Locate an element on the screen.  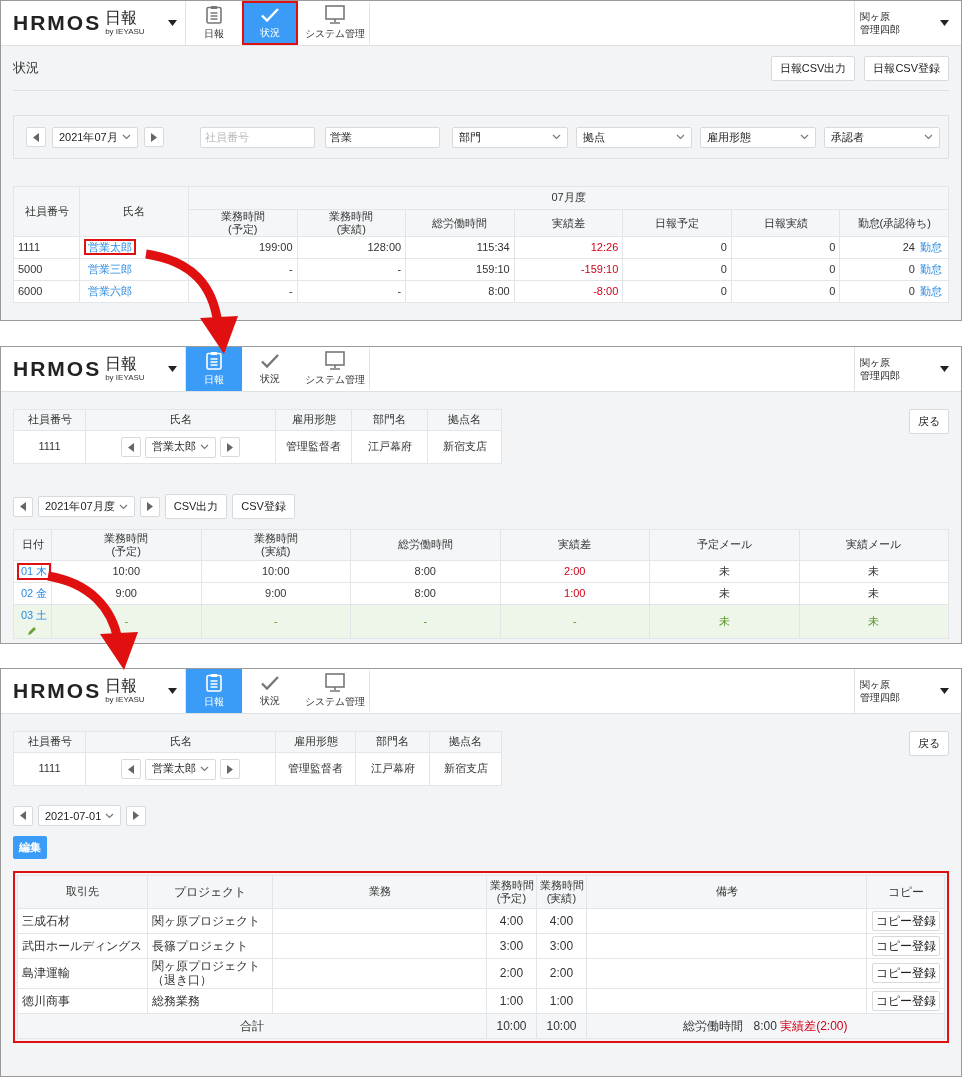
dropdown: 雇用形態 is located at coordinates (757, 137).